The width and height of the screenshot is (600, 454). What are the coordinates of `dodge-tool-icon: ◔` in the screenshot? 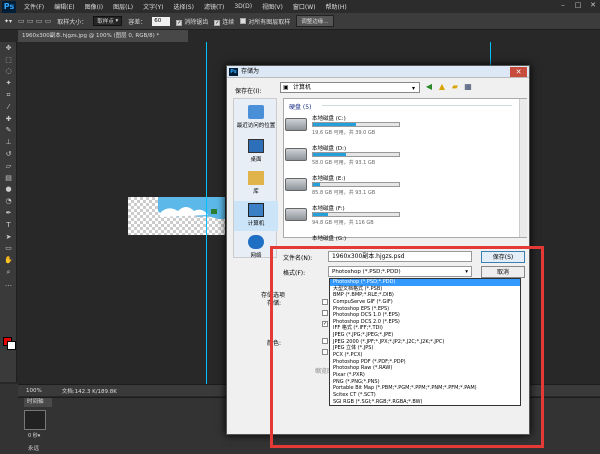 It's located at (8, 201).